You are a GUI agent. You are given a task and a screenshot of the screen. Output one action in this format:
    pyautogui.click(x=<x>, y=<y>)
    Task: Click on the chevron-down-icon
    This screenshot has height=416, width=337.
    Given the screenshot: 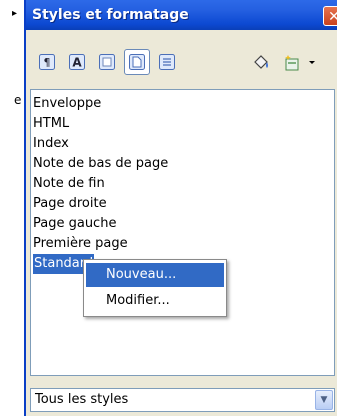 What is the action you would take?
    pyautogui.click(x=312, y=62)
    